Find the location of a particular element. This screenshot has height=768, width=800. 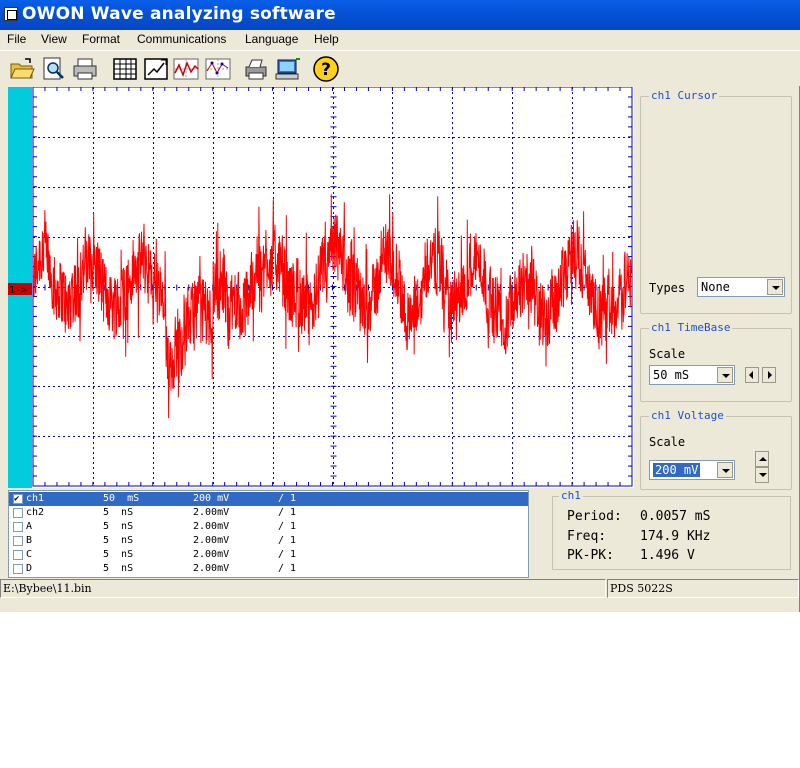

menu-communications: Communications is located at coordinates (181, 39).